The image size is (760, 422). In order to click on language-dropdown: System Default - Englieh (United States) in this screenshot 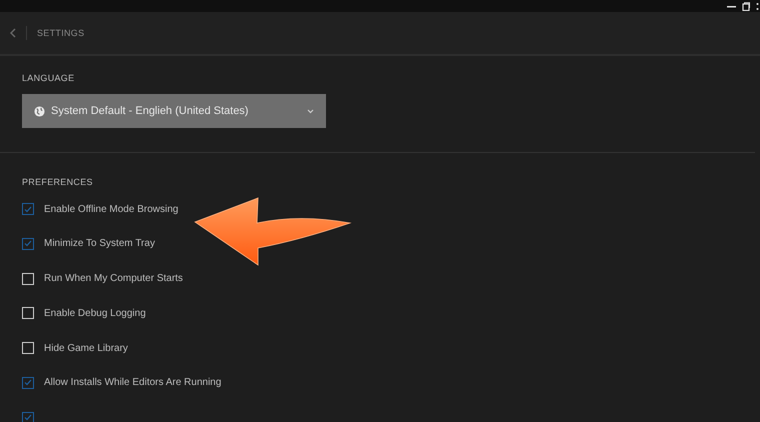, I will do `click(174, 111)`.